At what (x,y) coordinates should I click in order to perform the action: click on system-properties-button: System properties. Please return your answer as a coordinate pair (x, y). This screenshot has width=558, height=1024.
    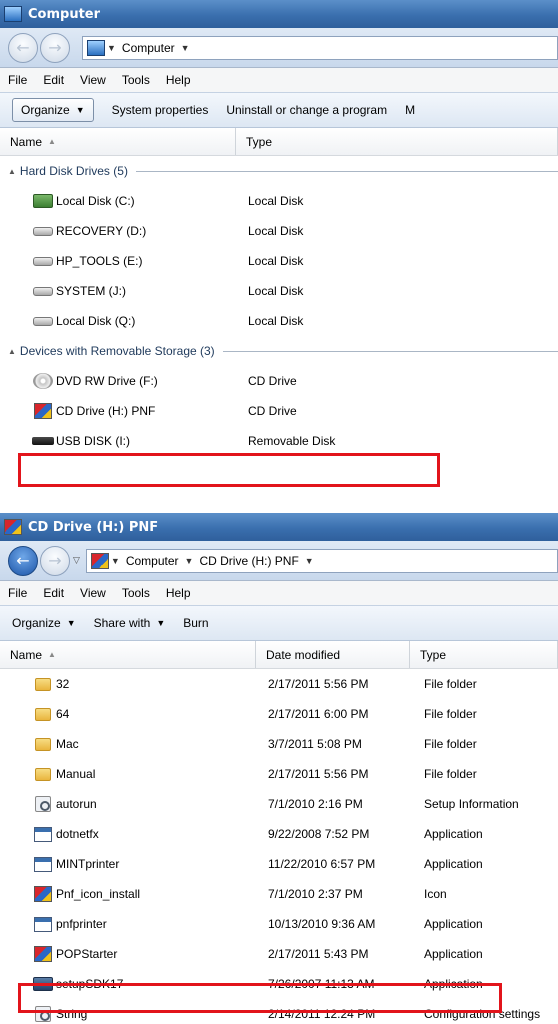
    Looking at the image, I should click on (160, 110).